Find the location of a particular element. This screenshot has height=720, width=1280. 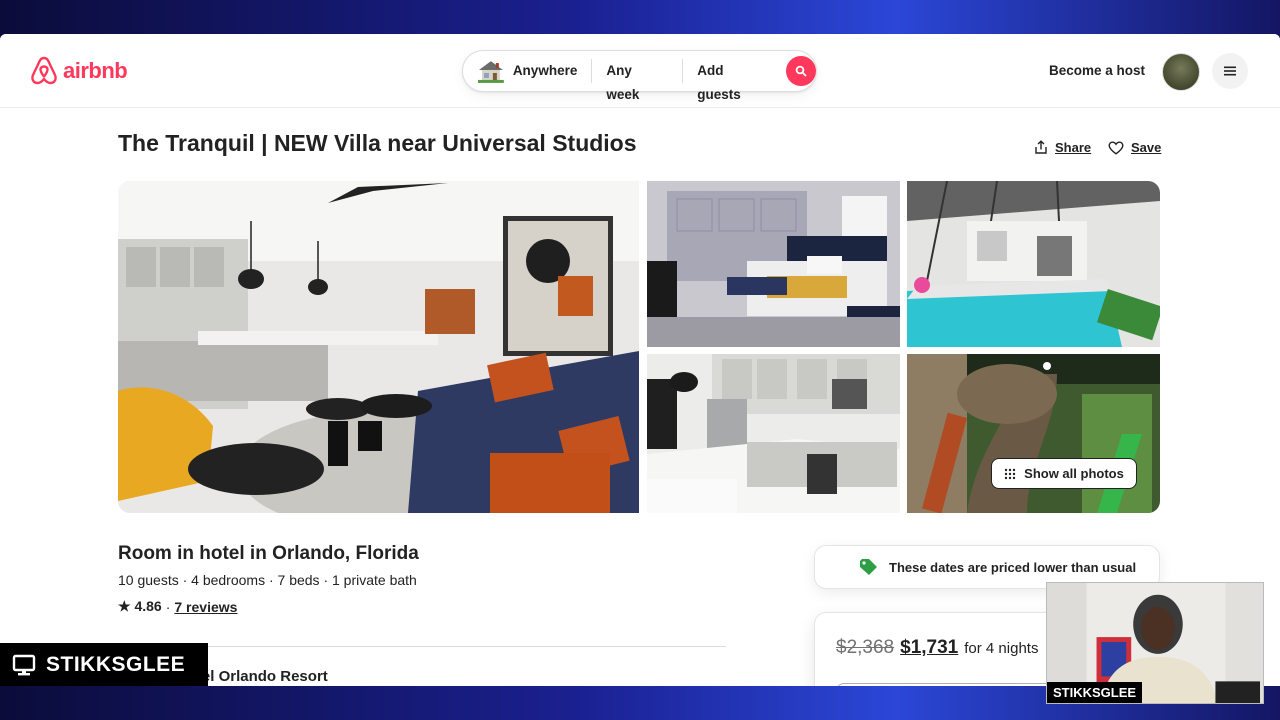

monitor-icon is located at coordinates (24, 664).